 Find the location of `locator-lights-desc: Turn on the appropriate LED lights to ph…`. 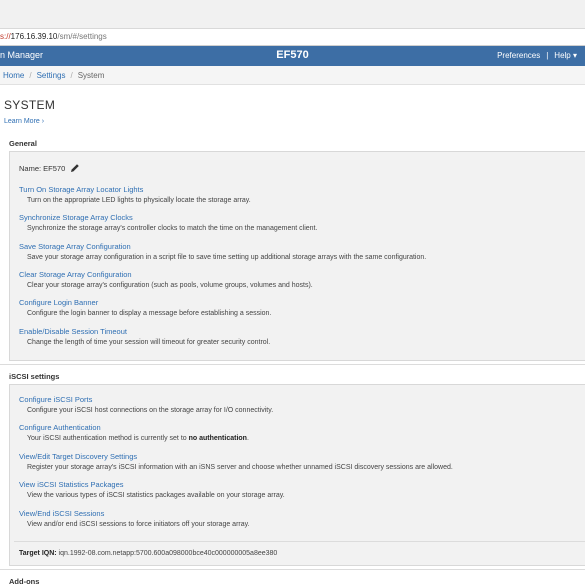

locator-lights-desc: Turn on the appropriate LED lights to ph… is located at coordinates (139, 200).